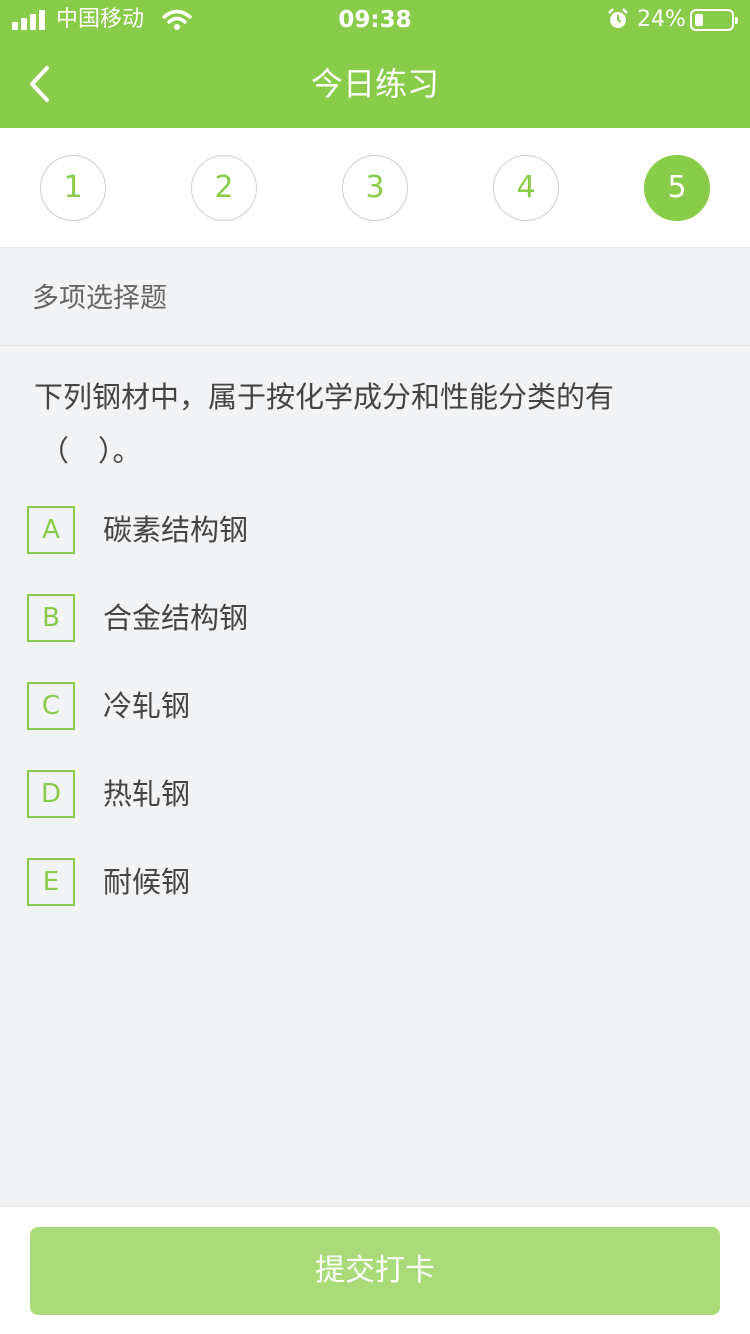  What do you see at coordinates (677, 188) in the screenshot?
I see `question-number-5: 5` at bounding box center [677, 188].